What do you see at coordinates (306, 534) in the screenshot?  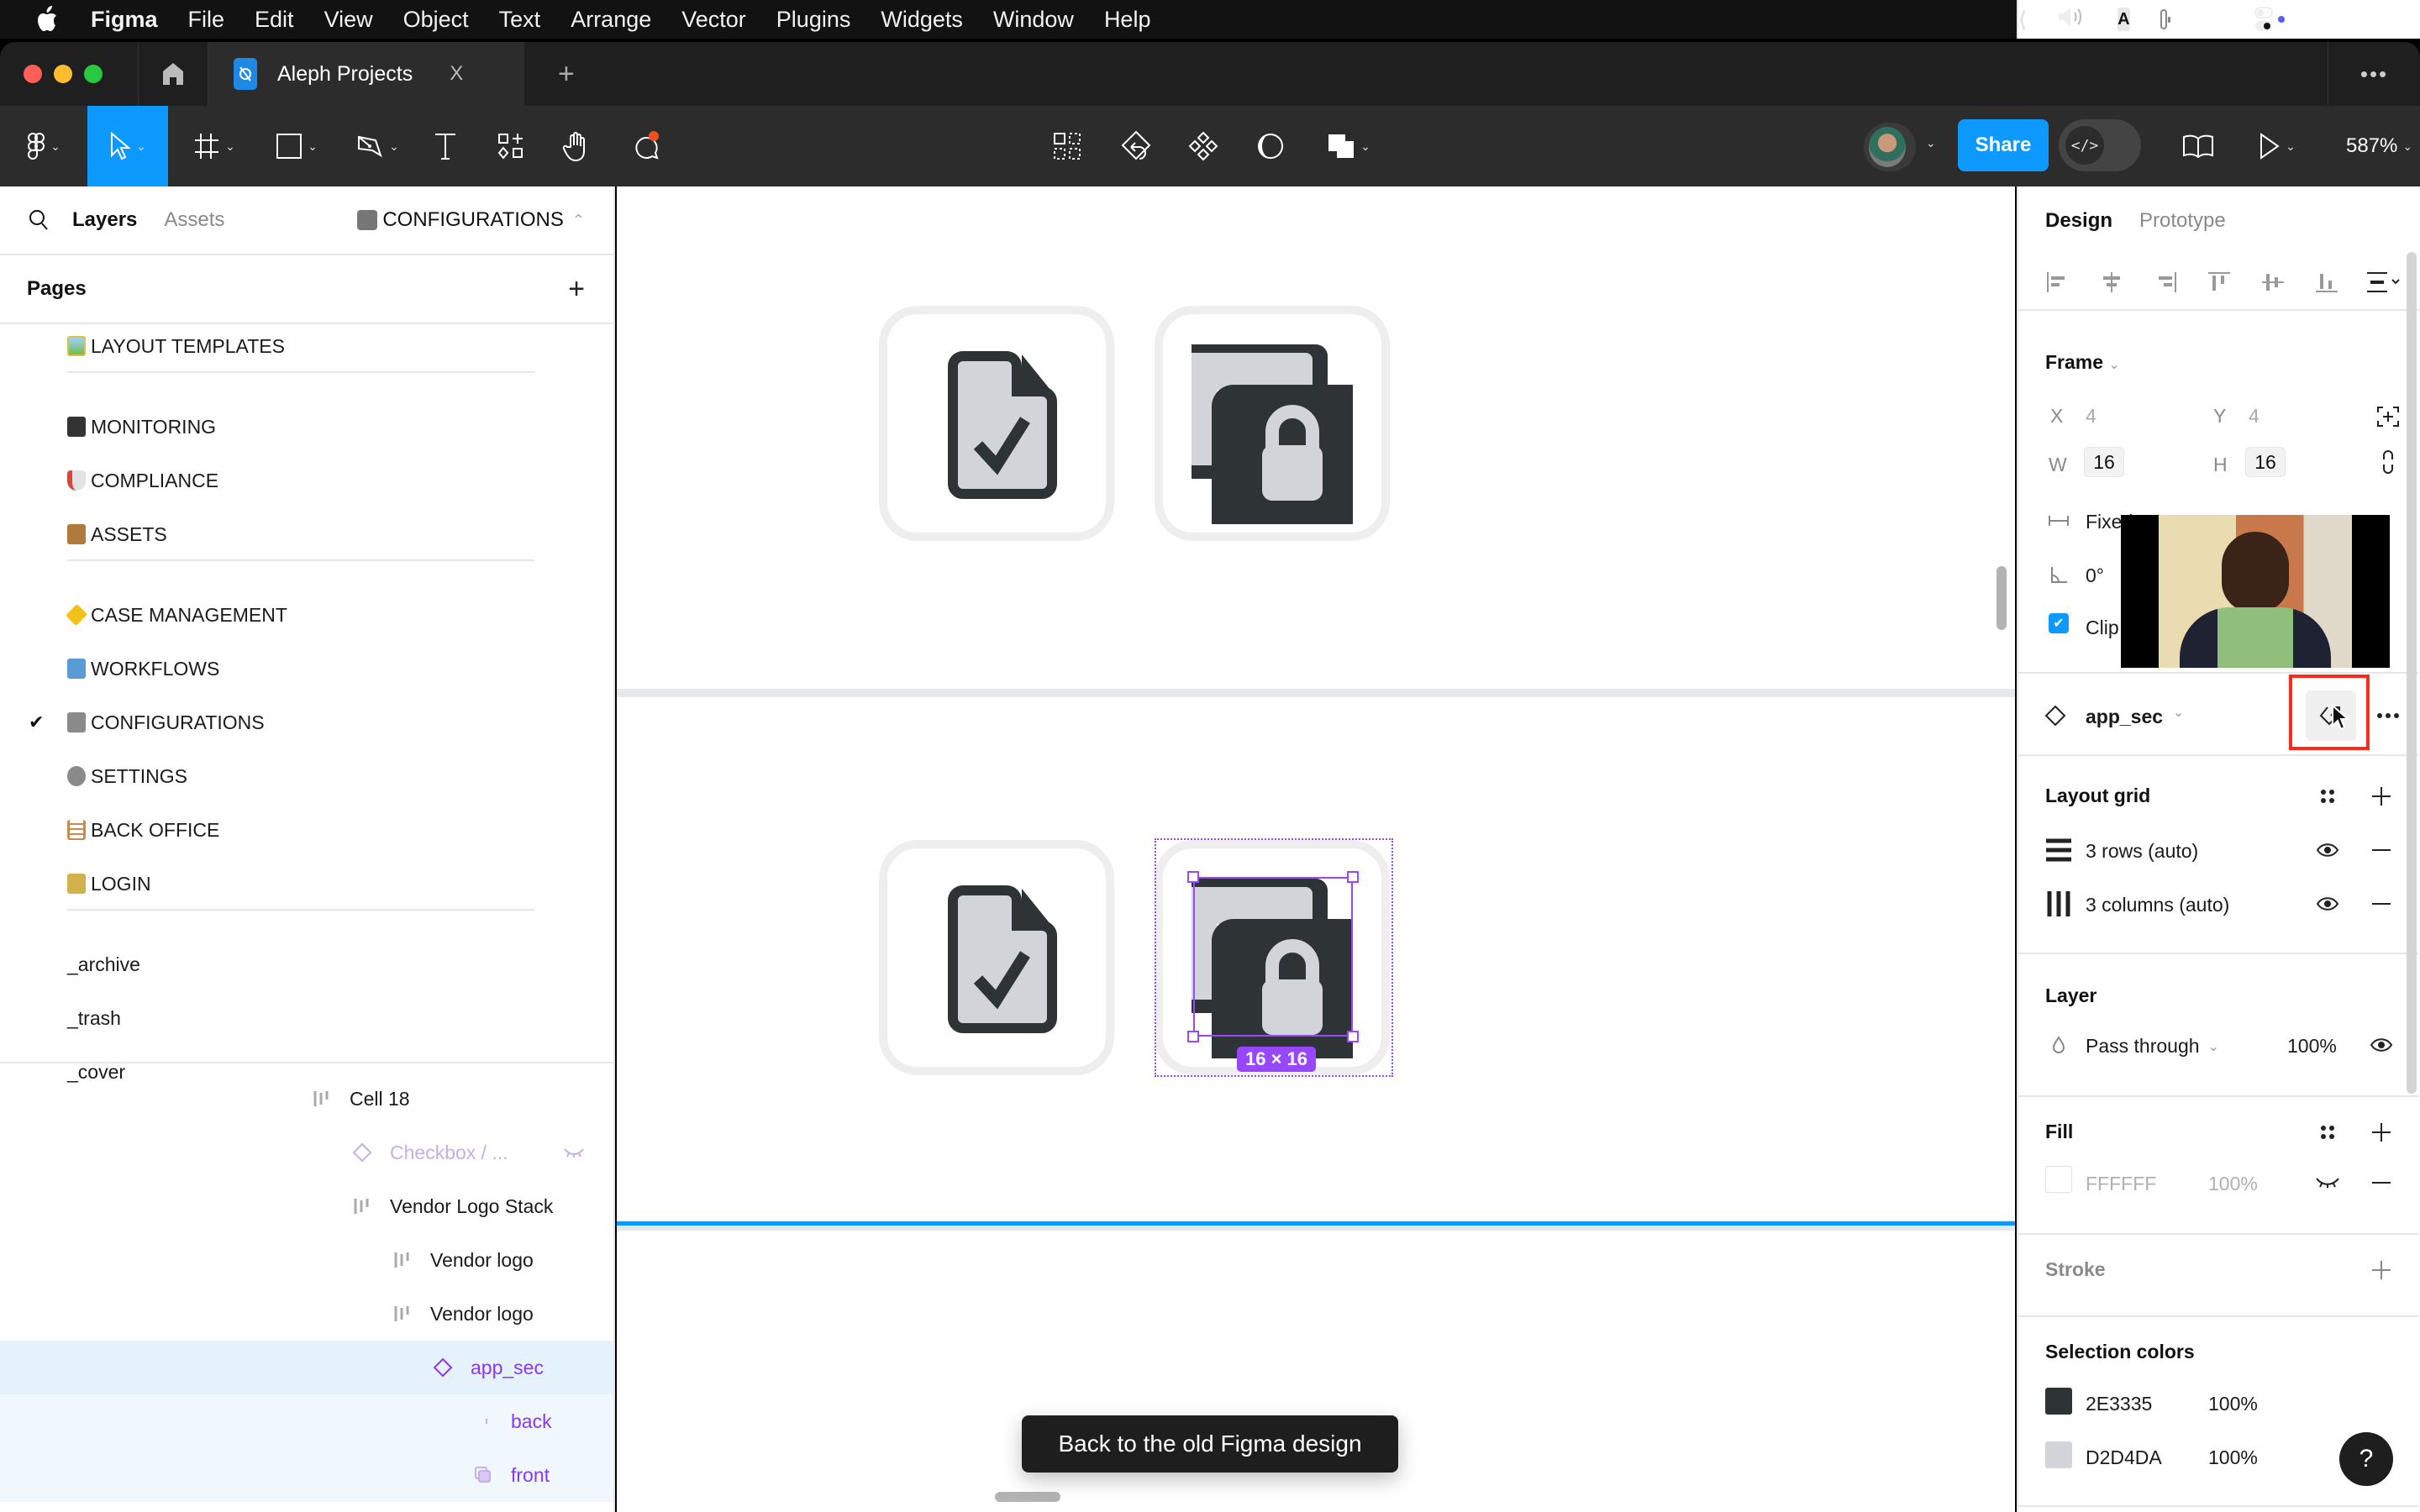 I see `page-item: ASSETS` at bounding box center [306, 534].